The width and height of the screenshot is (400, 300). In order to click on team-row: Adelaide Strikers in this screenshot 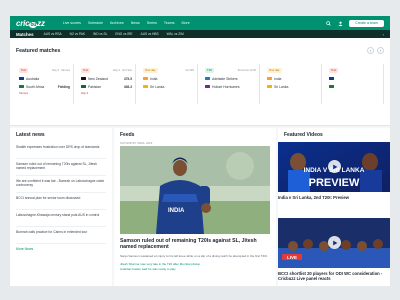, I will do `click(230, 78)`.